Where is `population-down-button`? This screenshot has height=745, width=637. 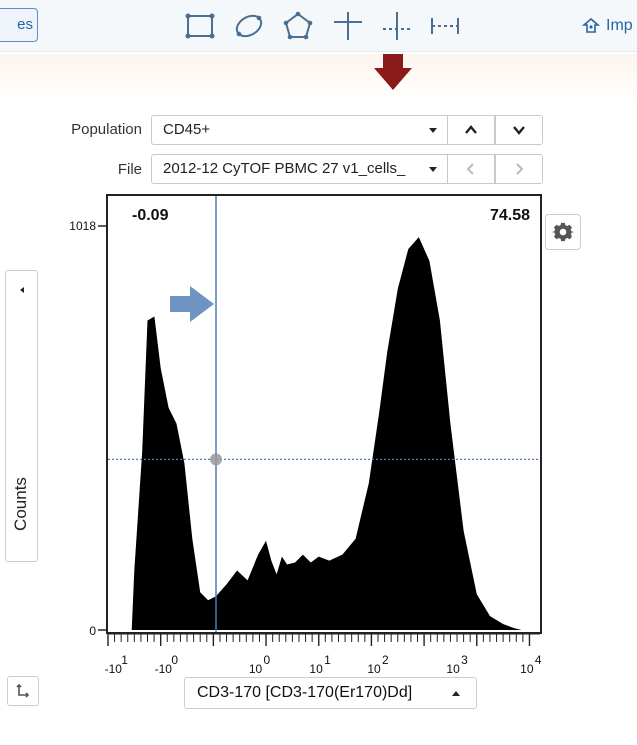
population-down-button is located at coordinates (519, 130).